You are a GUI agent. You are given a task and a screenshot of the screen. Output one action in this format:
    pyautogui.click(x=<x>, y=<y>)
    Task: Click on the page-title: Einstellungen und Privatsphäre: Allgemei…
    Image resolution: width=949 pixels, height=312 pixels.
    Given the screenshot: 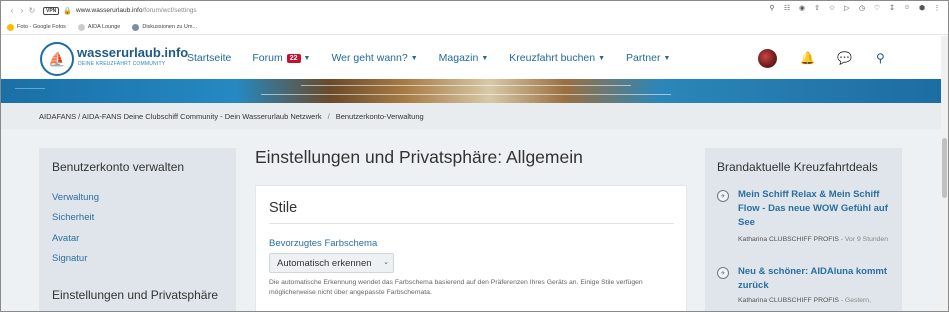 What is the action you would take?
    pyautogui.click(x=419, y=157)
    